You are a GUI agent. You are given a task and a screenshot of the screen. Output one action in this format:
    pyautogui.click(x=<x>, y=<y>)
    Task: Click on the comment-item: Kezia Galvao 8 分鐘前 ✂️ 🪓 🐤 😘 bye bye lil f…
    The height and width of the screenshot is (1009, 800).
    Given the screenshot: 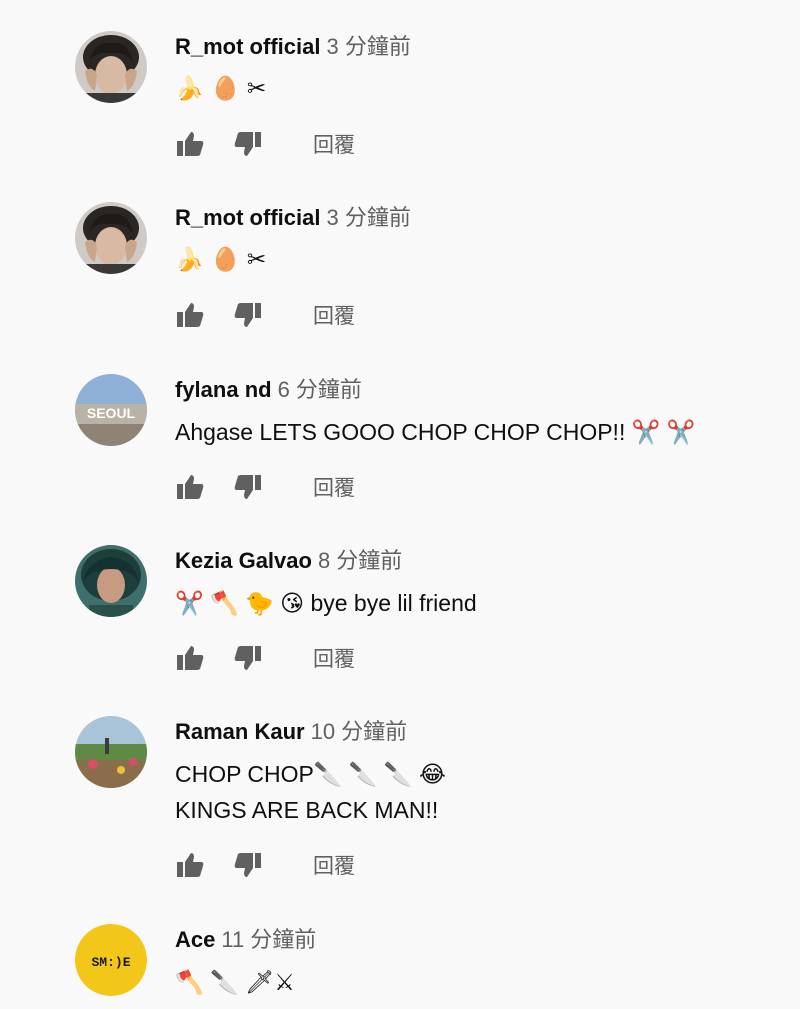 What is the action you would take?
    pyautogui.click(x=400, y=615)
    